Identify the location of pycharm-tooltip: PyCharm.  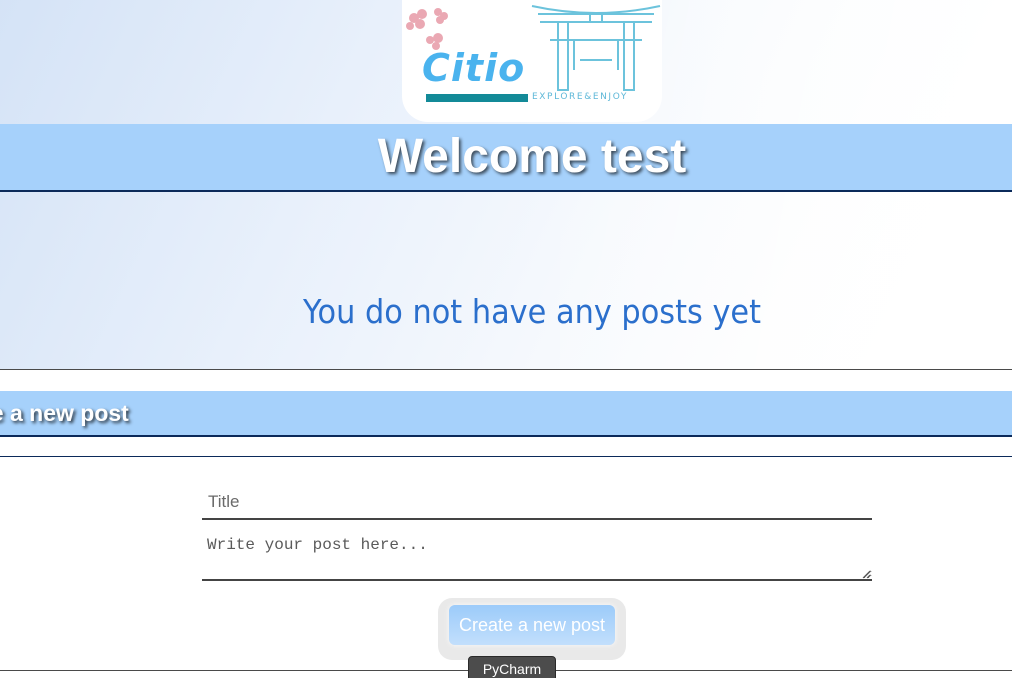
(512, 667).